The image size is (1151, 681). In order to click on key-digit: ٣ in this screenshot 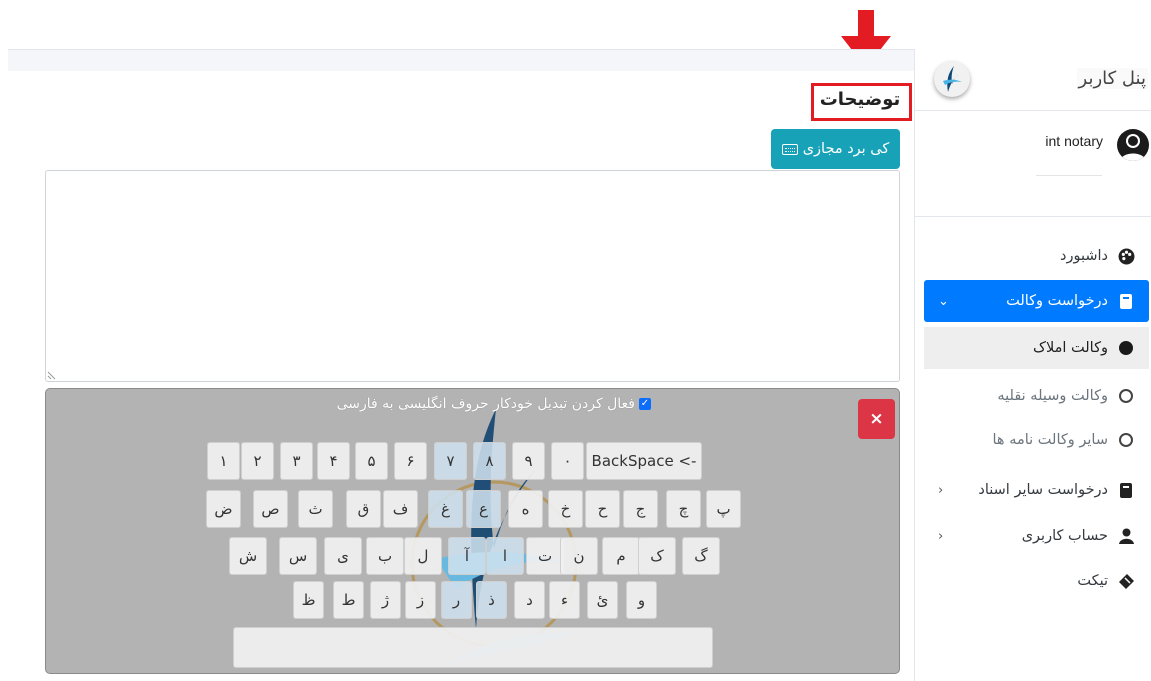, I will do `click(296, 461)`.